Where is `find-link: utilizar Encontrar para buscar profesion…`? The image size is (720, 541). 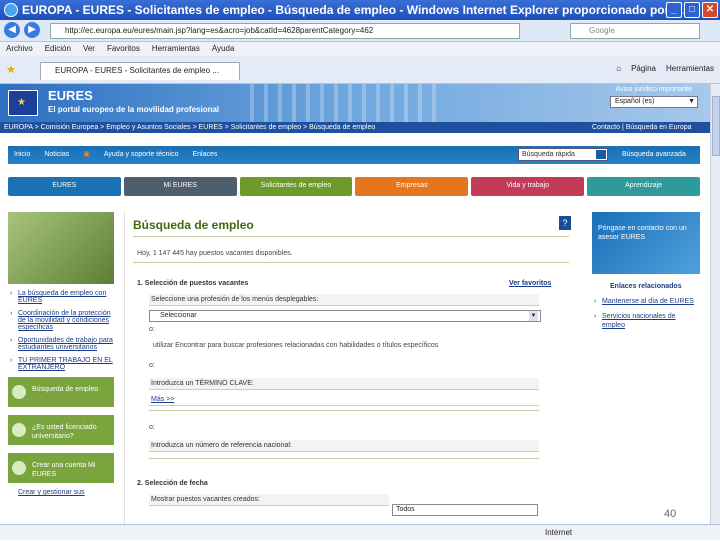
find-link: utilizar Encontrar para buscar profesion… is located at coordinates (295, 345).